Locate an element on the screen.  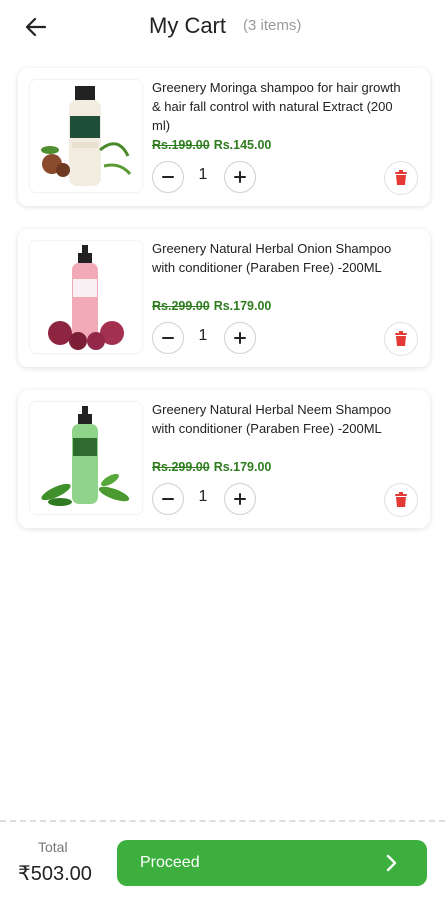
proceed-button: Proceed is located at coordinates (272, 863).